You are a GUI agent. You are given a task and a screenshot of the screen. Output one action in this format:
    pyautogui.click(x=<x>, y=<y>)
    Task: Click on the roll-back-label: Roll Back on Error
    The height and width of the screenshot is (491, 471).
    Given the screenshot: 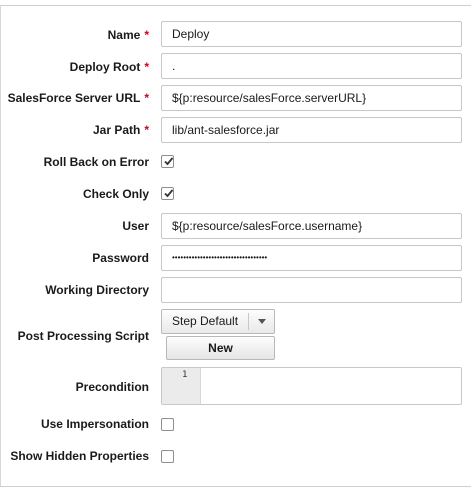 What is the action you would take?
    pyautogui.click(x=96, y=162)
    